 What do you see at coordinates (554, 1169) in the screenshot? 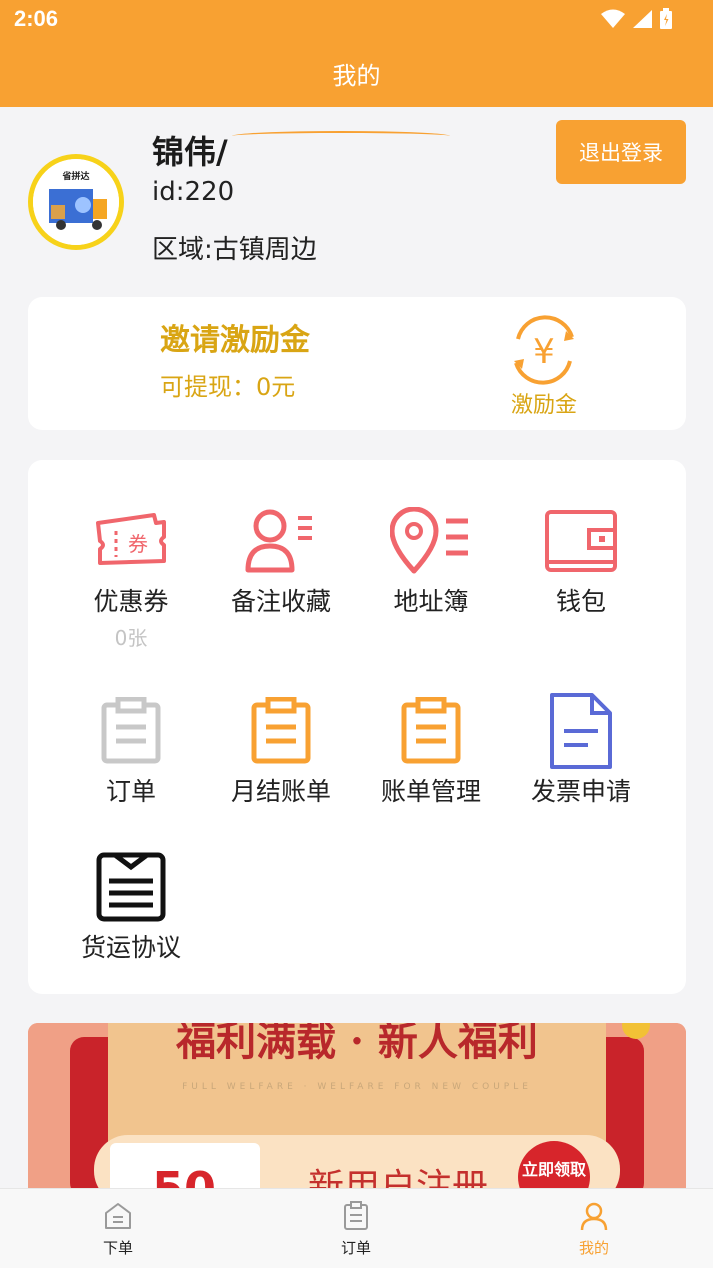
I see `banner-claim-text: 立即领取` at bounding box center [554, 1169].